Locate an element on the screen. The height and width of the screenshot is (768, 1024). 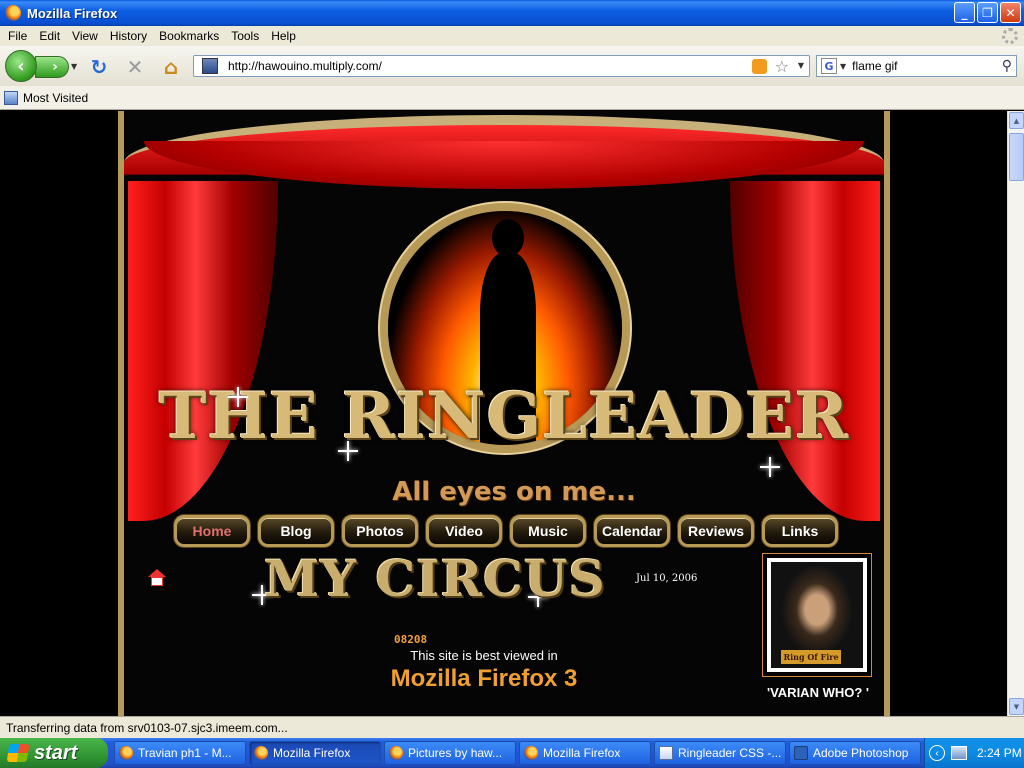
search-engine-icon: G is located at coordinates (829, 66).